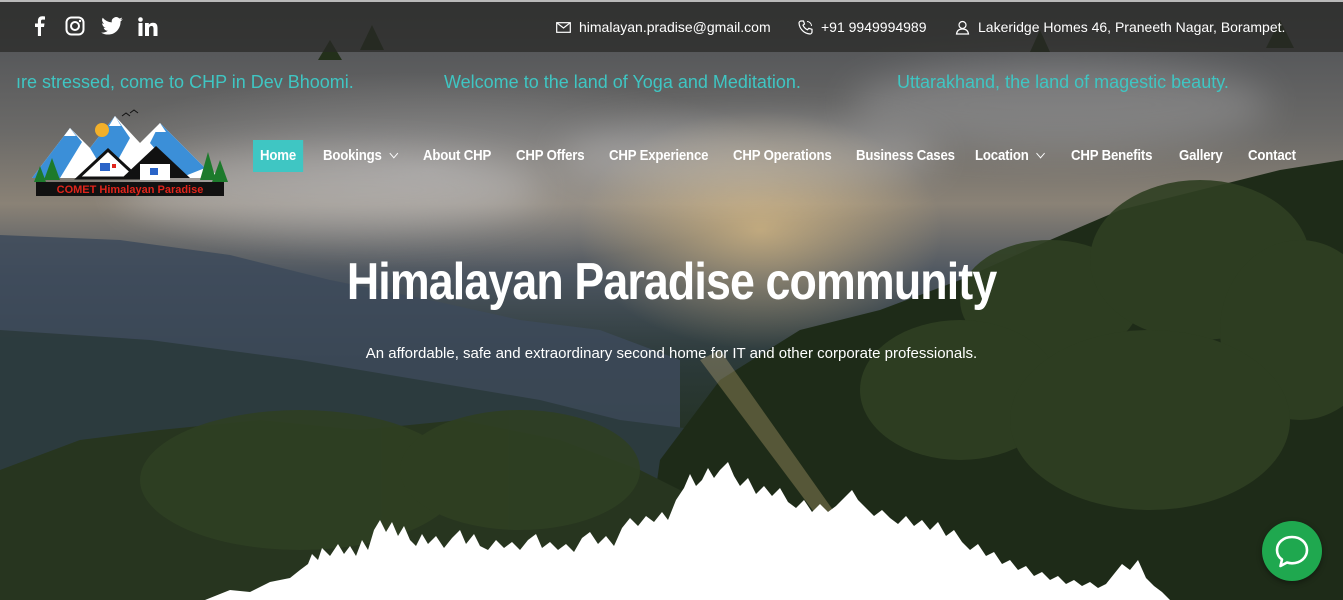 Image resolution: width=1343 pixels, height=600 pixels. What do you see at coordinates (130, 190) in the screenshot?
I see `logo-text: COMET Himalayan Paradise` at bounding box center [130, 190].